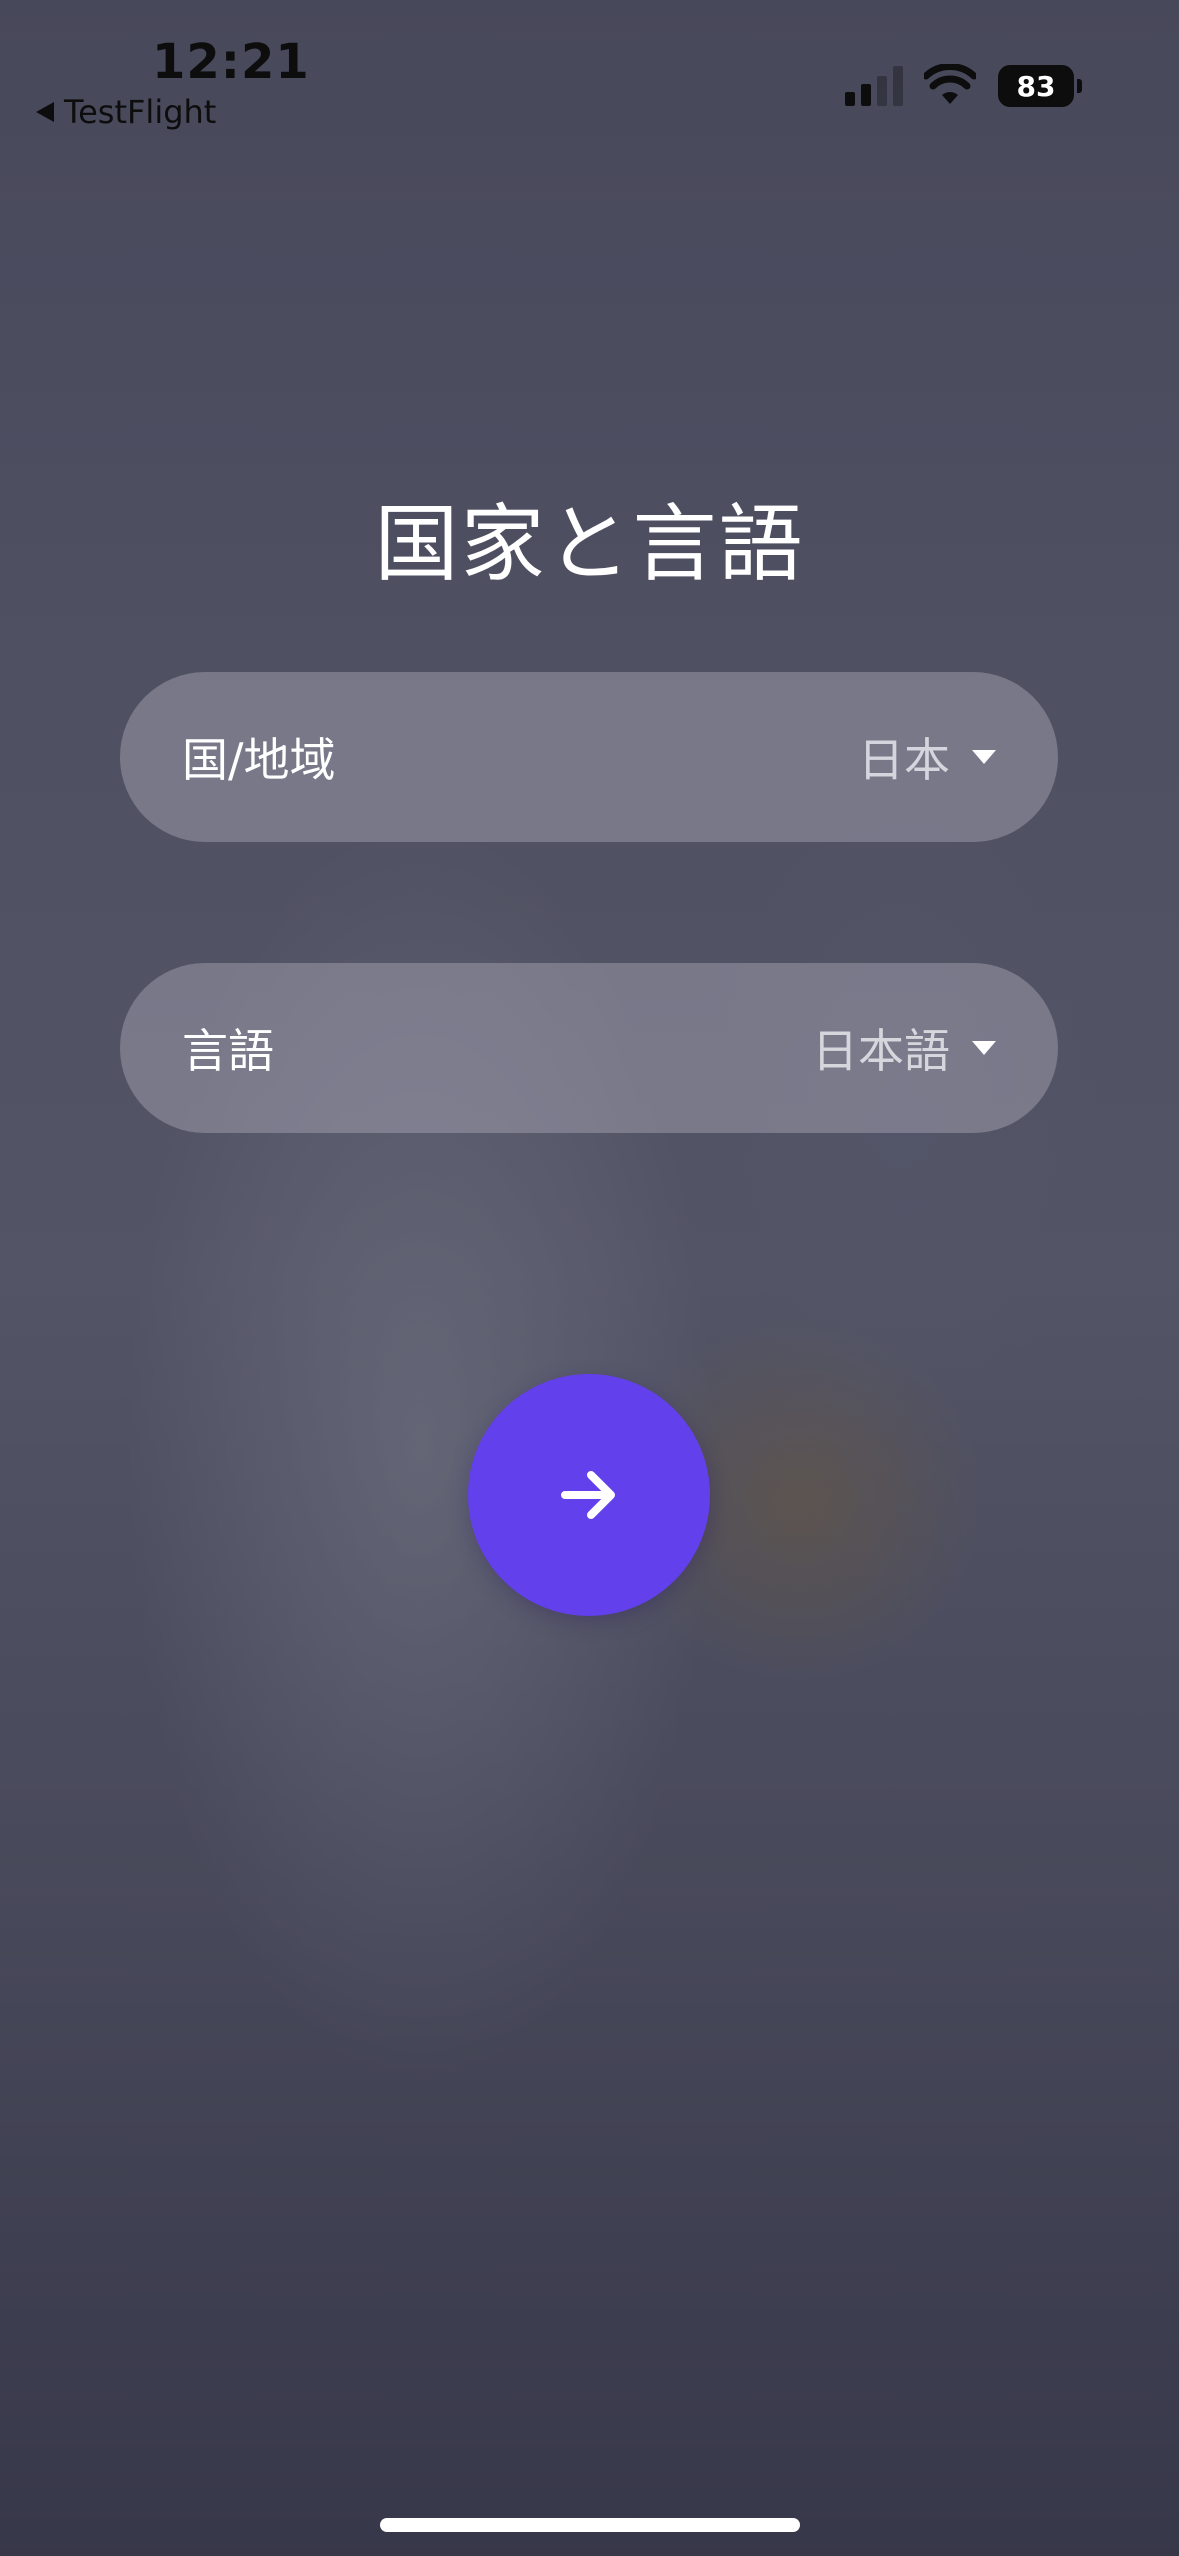 The width and height of the screenshot is (1179, 2556). I want to click on cellular-signal-icon, so click(876, 86).